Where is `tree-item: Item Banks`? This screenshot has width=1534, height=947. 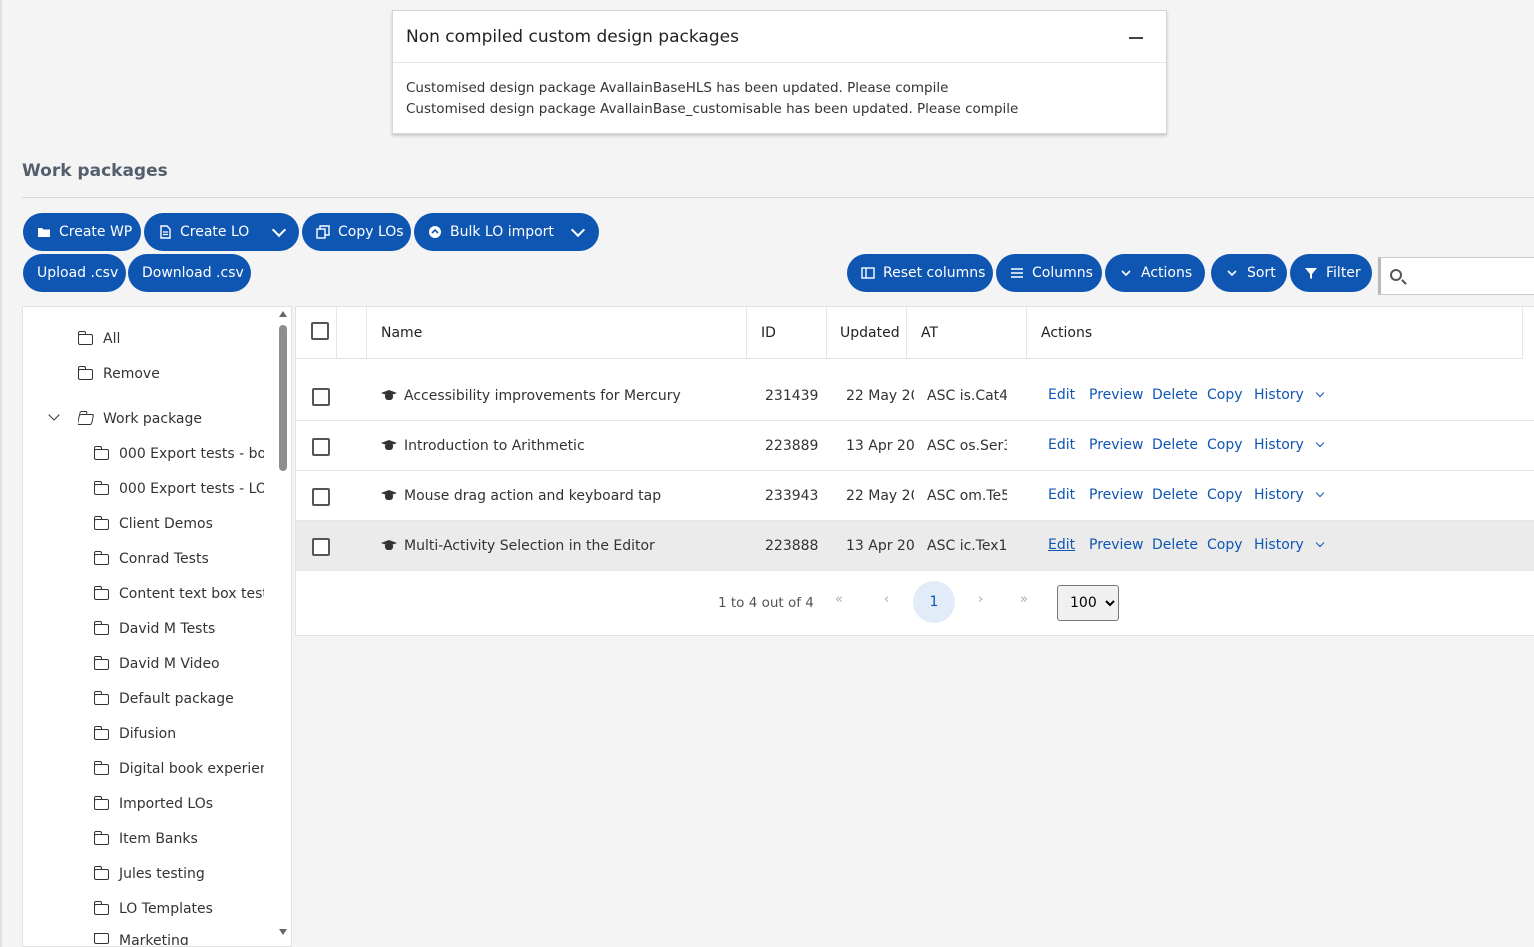 tree-item: Item Banks is located at coordinates (179, 839).